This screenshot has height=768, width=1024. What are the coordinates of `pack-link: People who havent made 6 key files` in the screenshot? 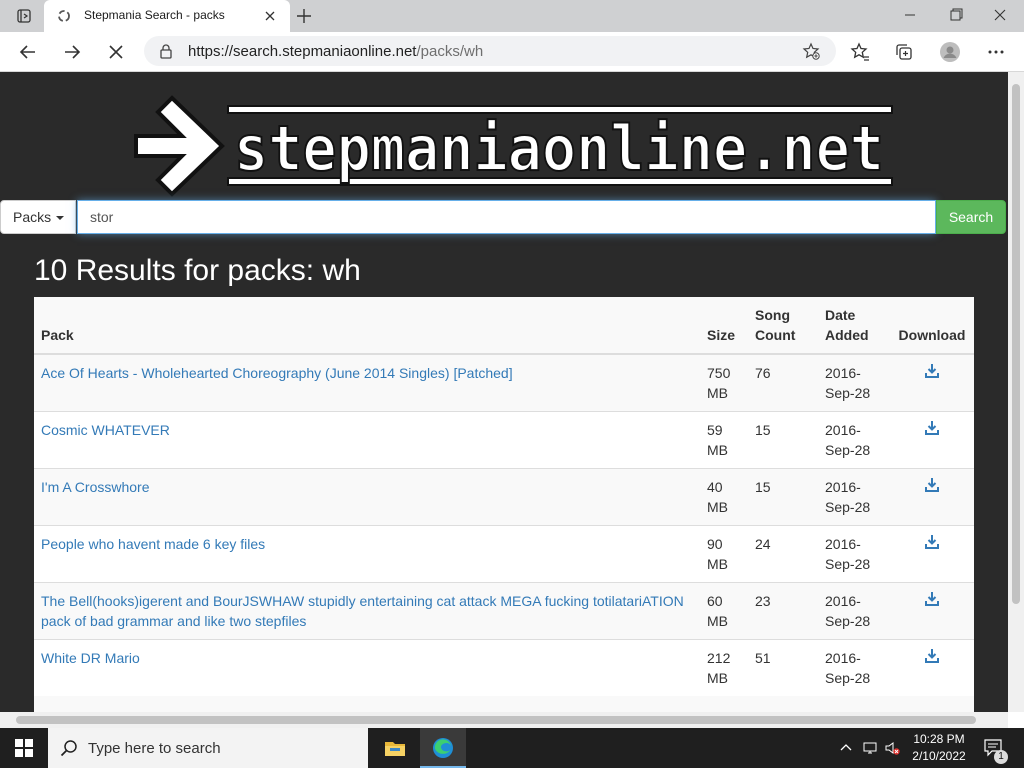 It's located at (153, 544).